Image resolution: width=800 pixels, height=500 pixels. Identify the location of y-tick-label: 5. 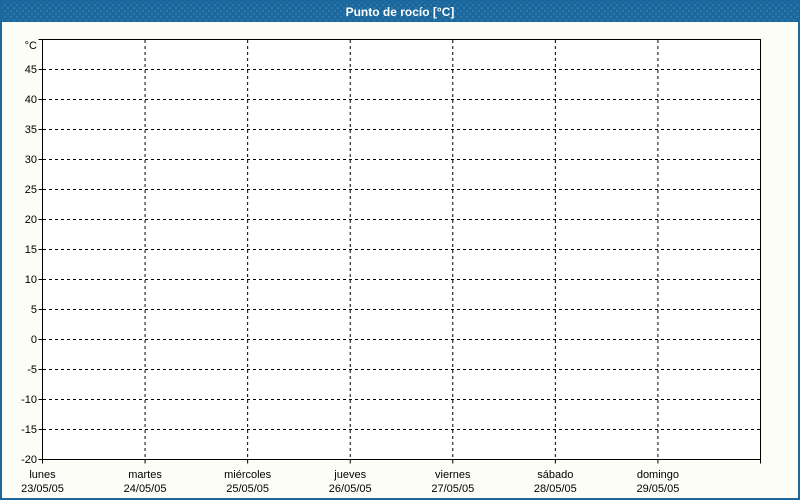
(33, 309).